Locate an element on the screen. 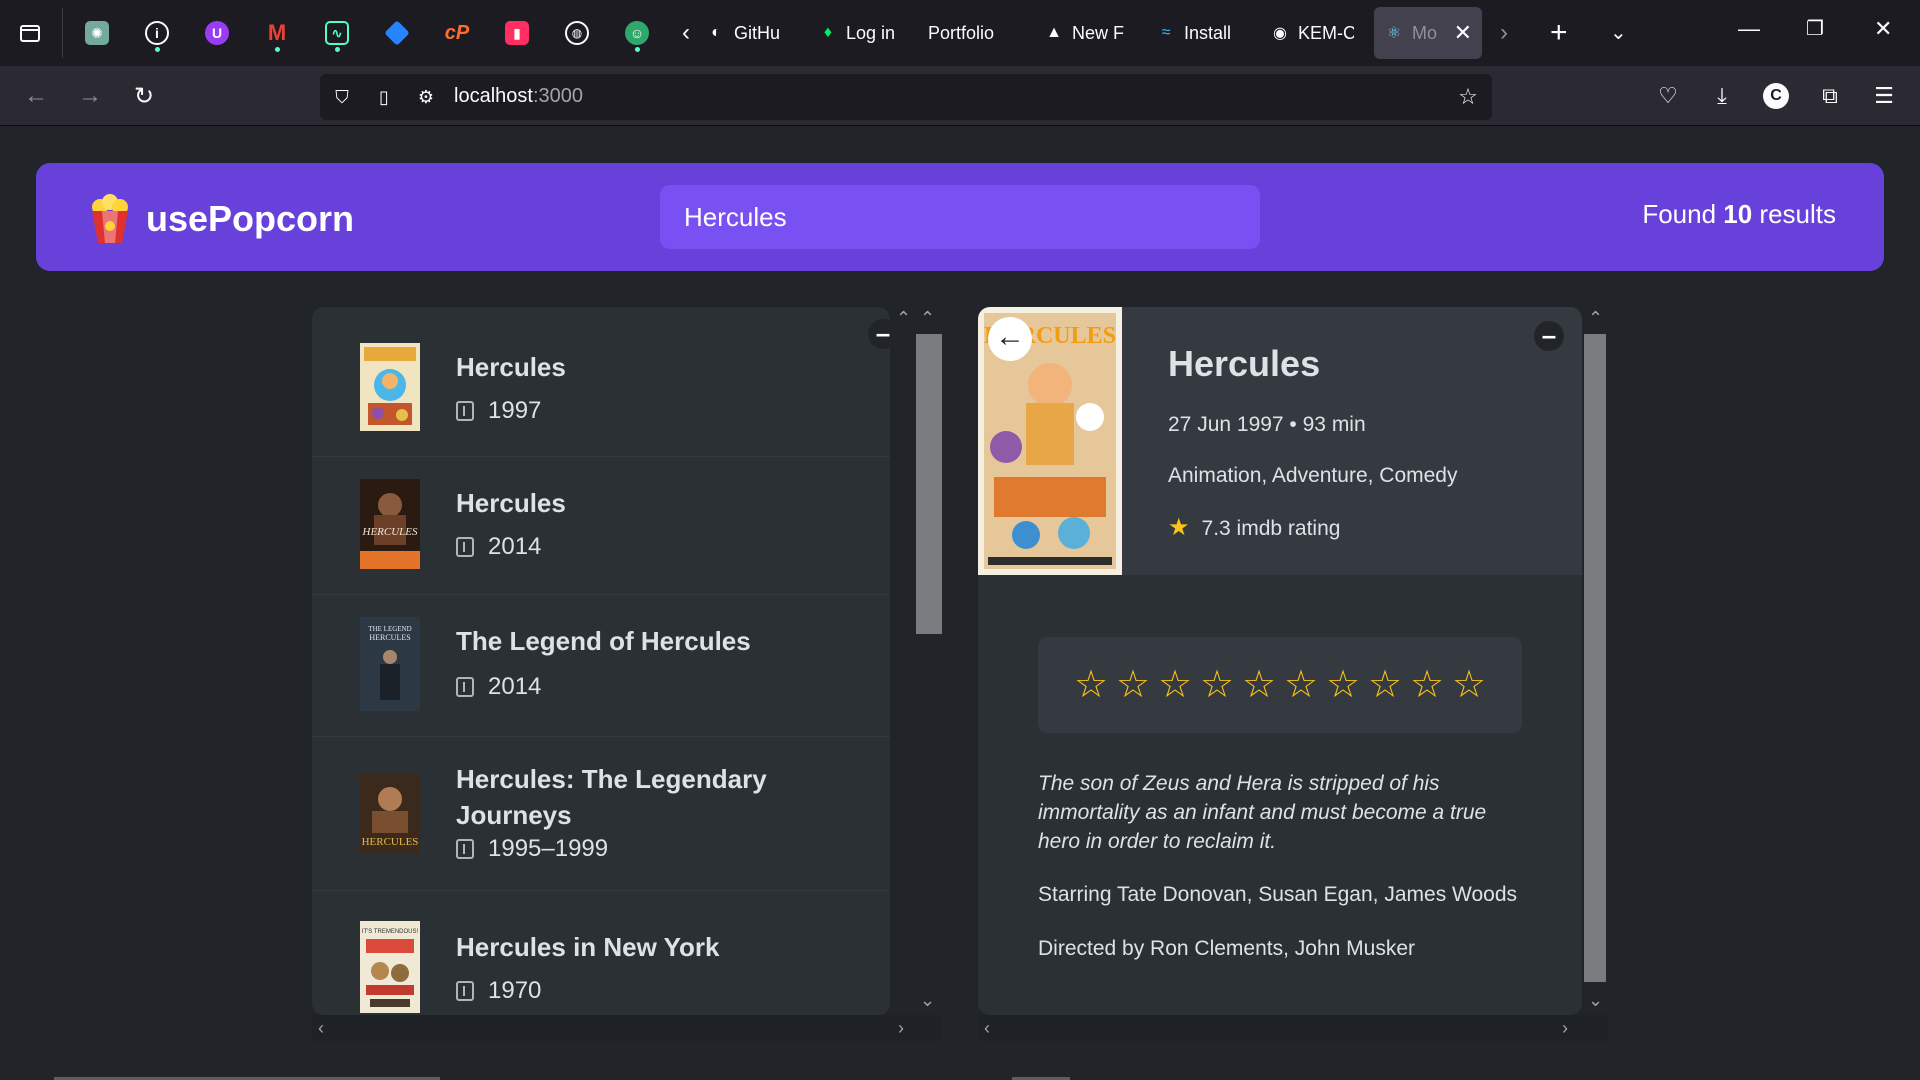 The image size is (1920, 1080). tab-github: ◐ GitHu is located at coordinates (745, 33).